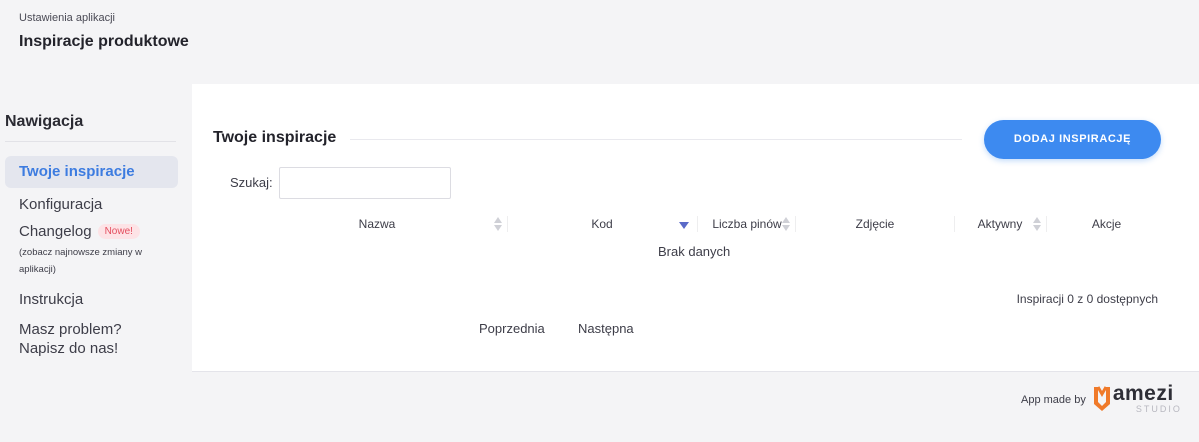 Image resolution: width=1199 pixels, height=442 pixels. I want to click on column-header-akcje: Akcje, so click(1106, 224).